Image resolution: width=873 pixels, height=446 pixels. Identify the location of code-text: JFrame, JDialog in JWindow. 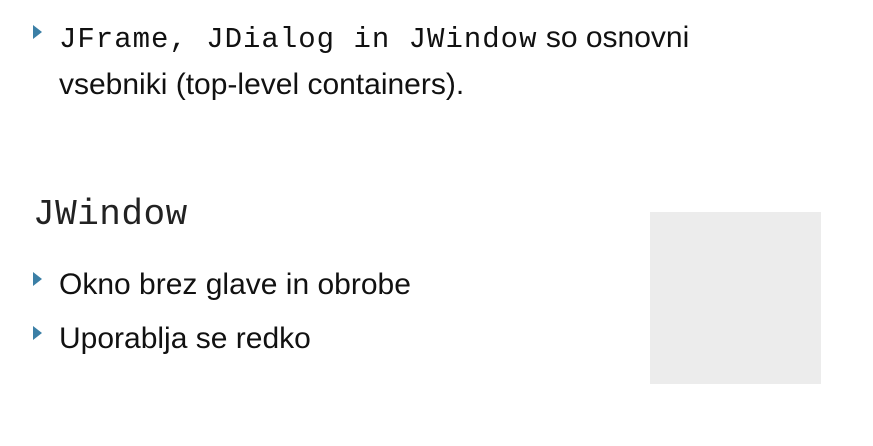
(298, 39).